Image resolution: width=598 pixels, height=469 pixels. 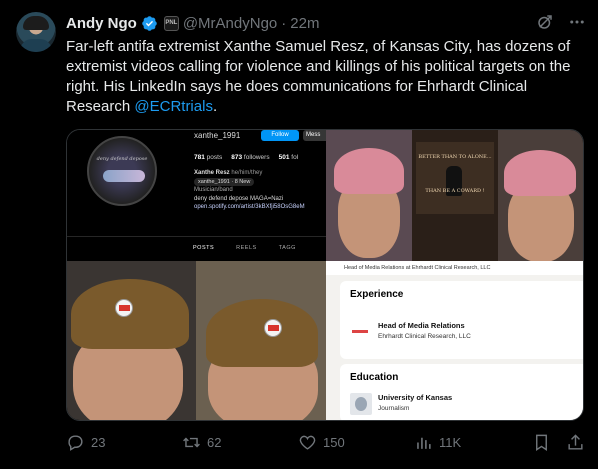 What do you see at coordinates (237, 157) in the screenshot?
I see `followers-count: 873` at bounding box center [237, 157].